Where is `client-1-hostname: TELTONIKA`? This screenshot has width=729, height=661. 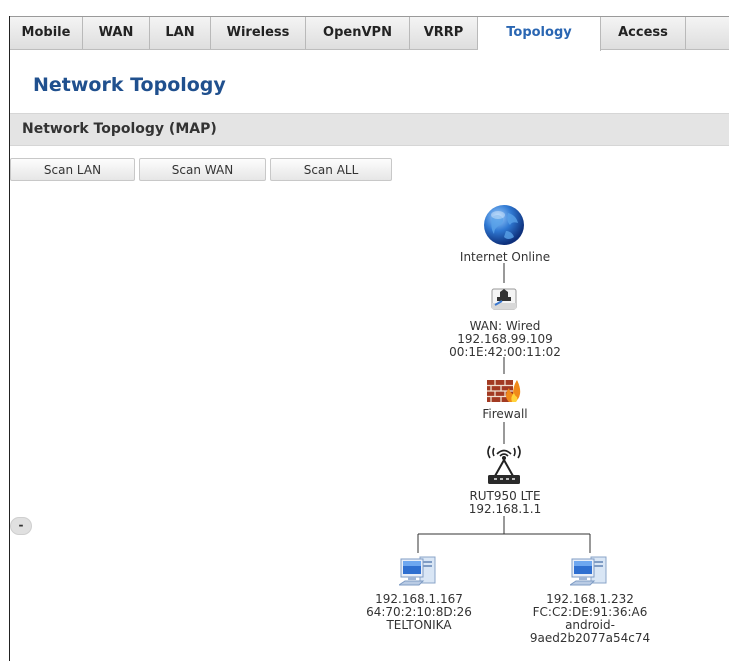 client-1-hostname: TELTONIKA is located at coordinates (419, 625).